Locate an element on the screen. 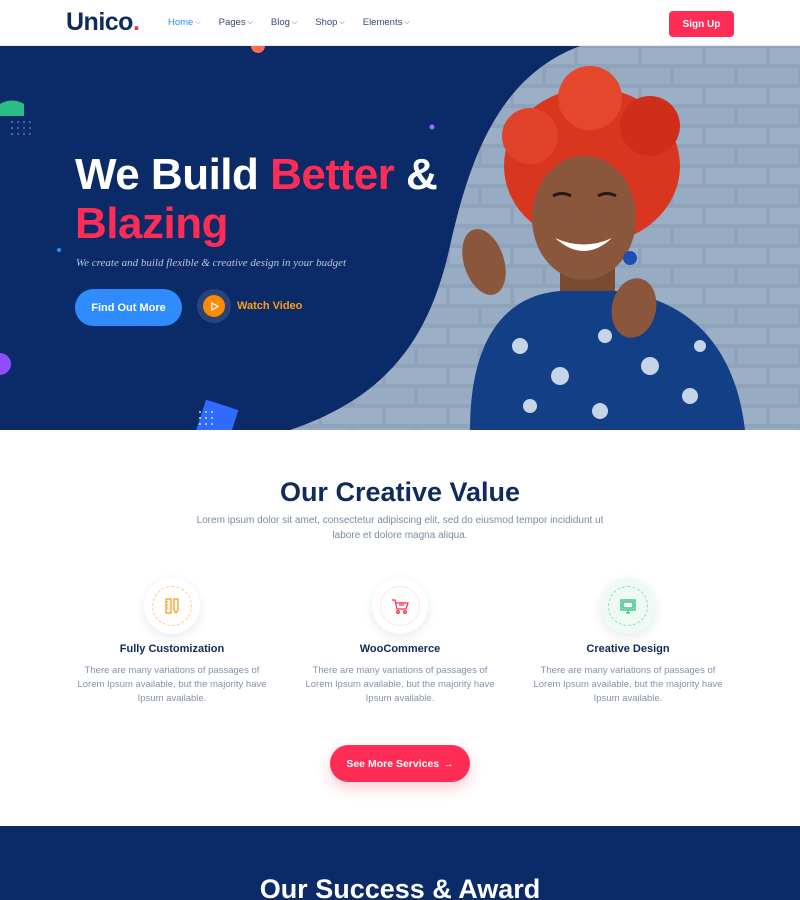  feature-title: Fully Customization is located at coordinates (172, 649).